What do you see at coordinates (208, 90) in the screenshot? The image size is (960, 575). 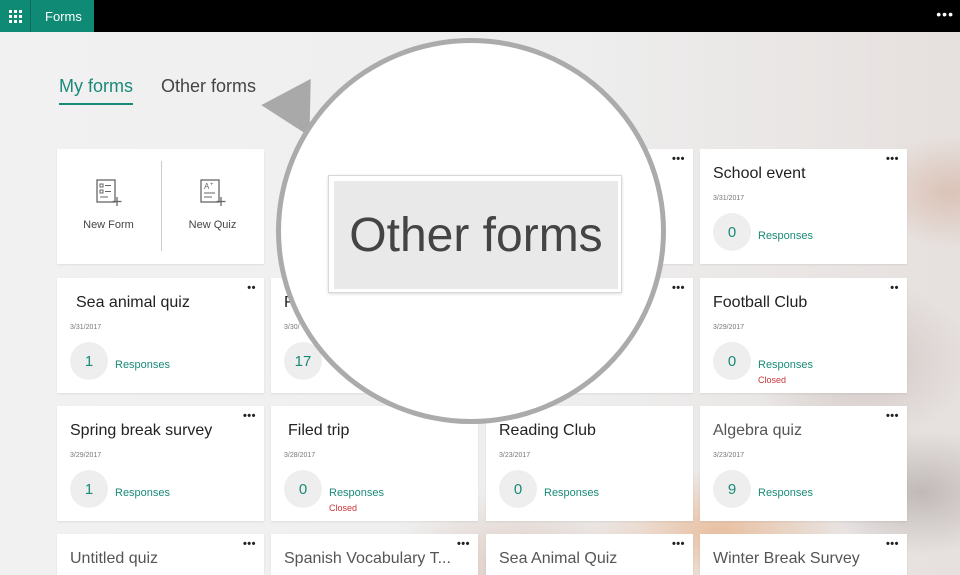 I see `tab-other-forms: Other forms` at bounding box center [208, 90].